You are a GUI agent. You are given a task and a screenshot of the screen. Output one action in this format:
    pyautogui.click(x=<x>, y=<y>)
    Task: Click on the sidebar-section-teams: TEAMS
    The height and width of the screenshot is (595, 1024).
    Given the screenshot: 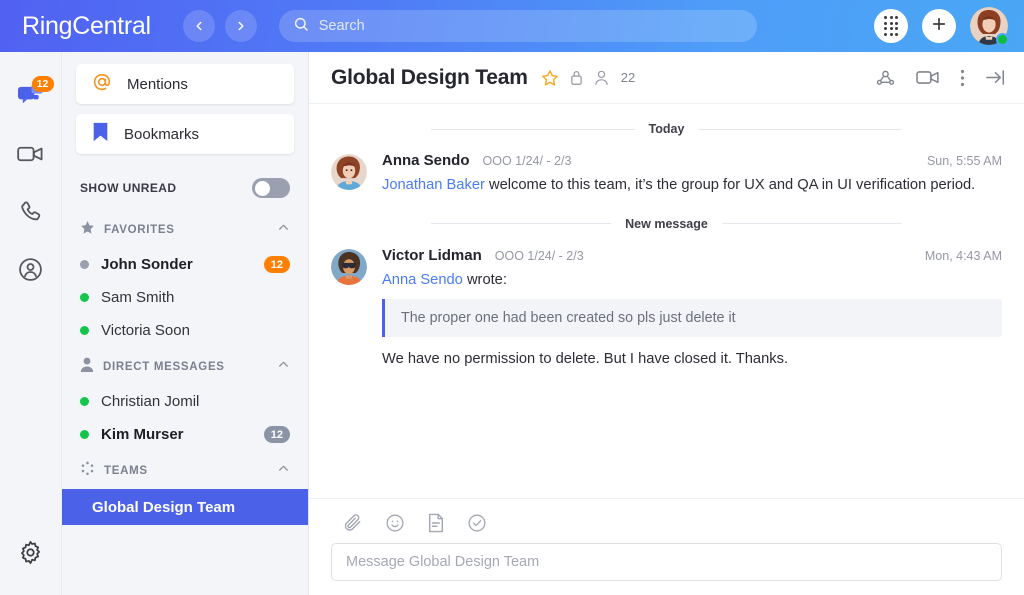 What is the action you would take?
    pyautogui.click(x=185, y=470)
    